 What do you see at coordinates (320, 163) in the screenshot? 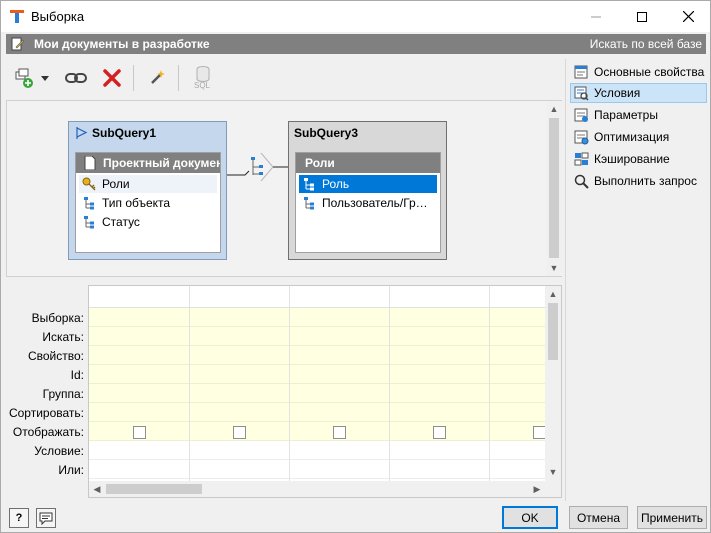
I see `table-name: Роли` at bounding box center [320, 163].